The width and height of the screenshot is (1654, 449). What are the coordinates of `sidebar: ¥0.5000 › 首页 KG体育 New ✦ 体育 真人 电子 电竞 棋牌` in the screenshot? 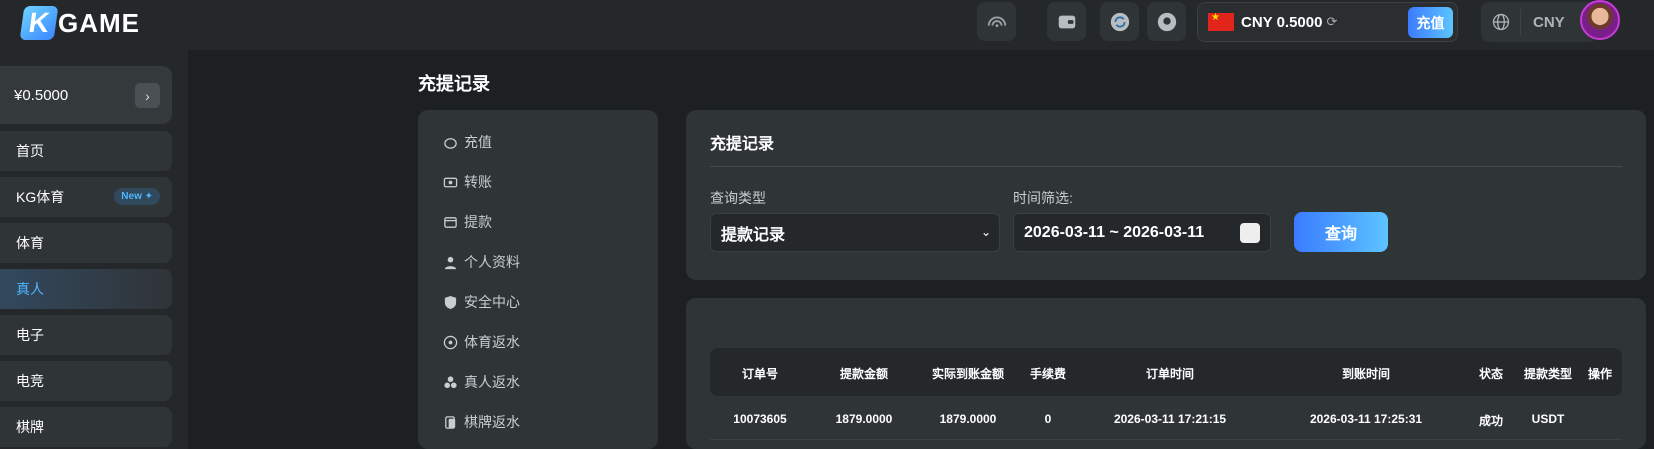 It's located at (94, 249).